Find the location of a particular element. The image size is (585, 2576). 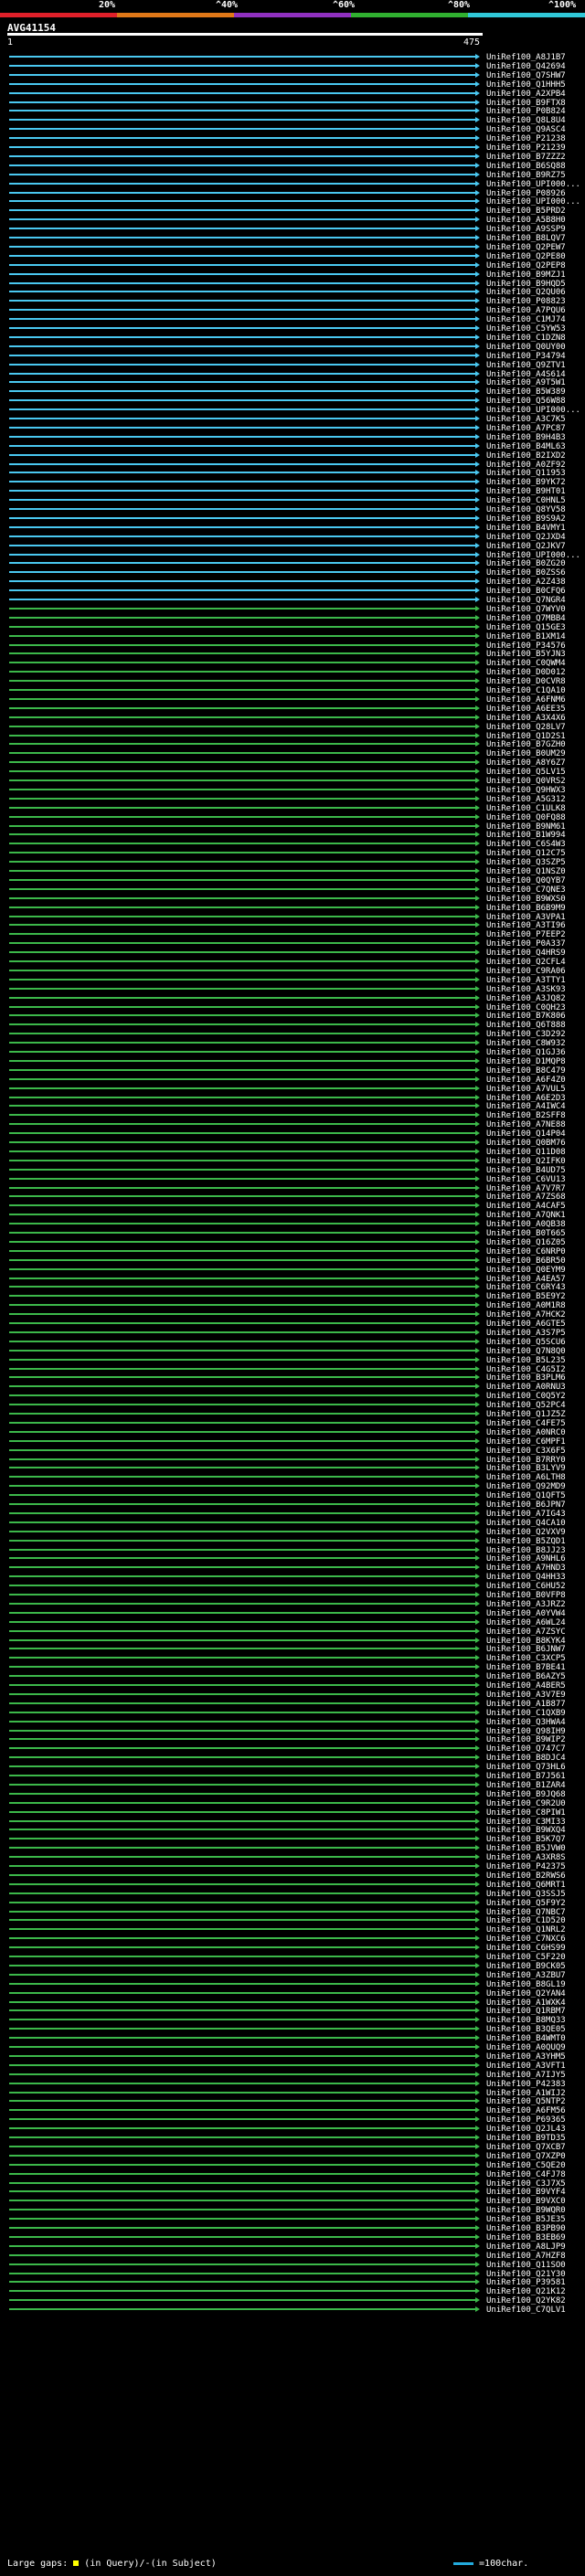

hit-accession-link: UniRef100_A7HND3 is located at coordinates (526, 1568).